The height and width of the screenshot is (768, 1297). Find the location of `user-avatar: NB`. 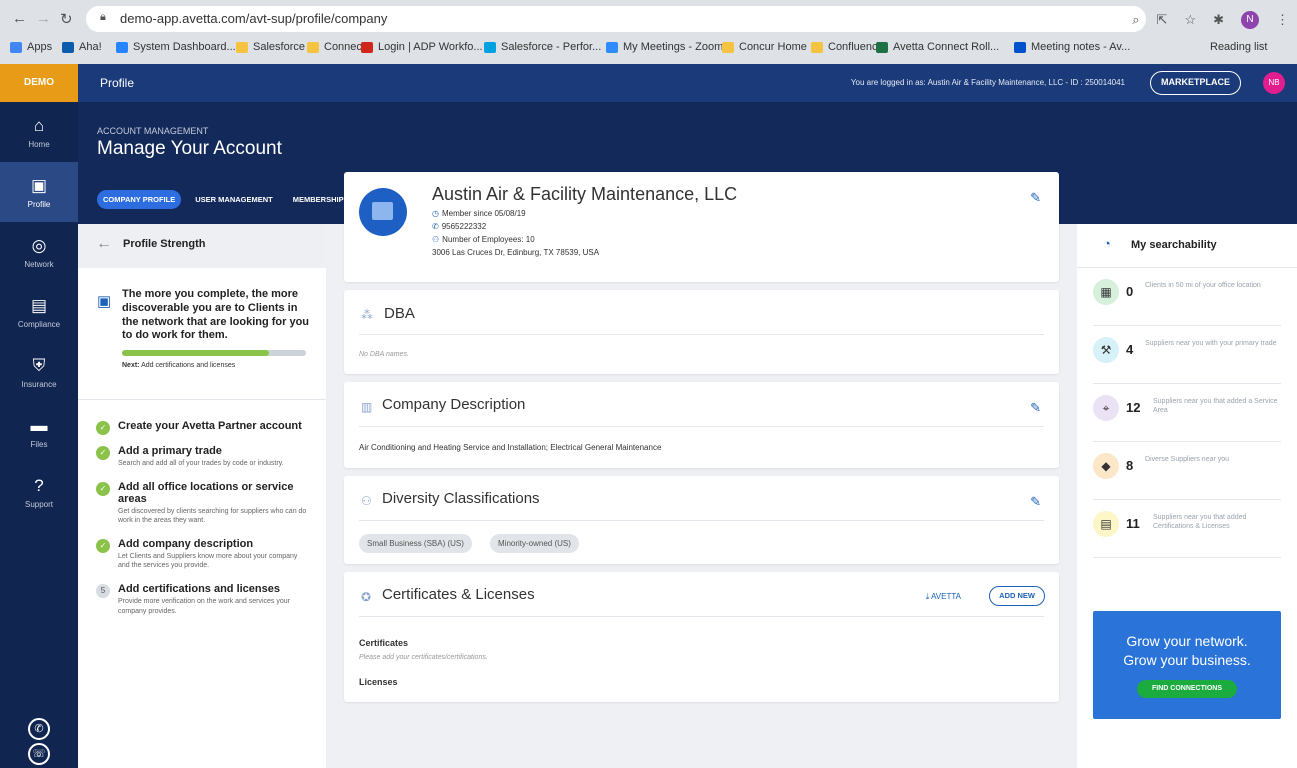

user-avatar: NB is located at coordinates (1274, 83).